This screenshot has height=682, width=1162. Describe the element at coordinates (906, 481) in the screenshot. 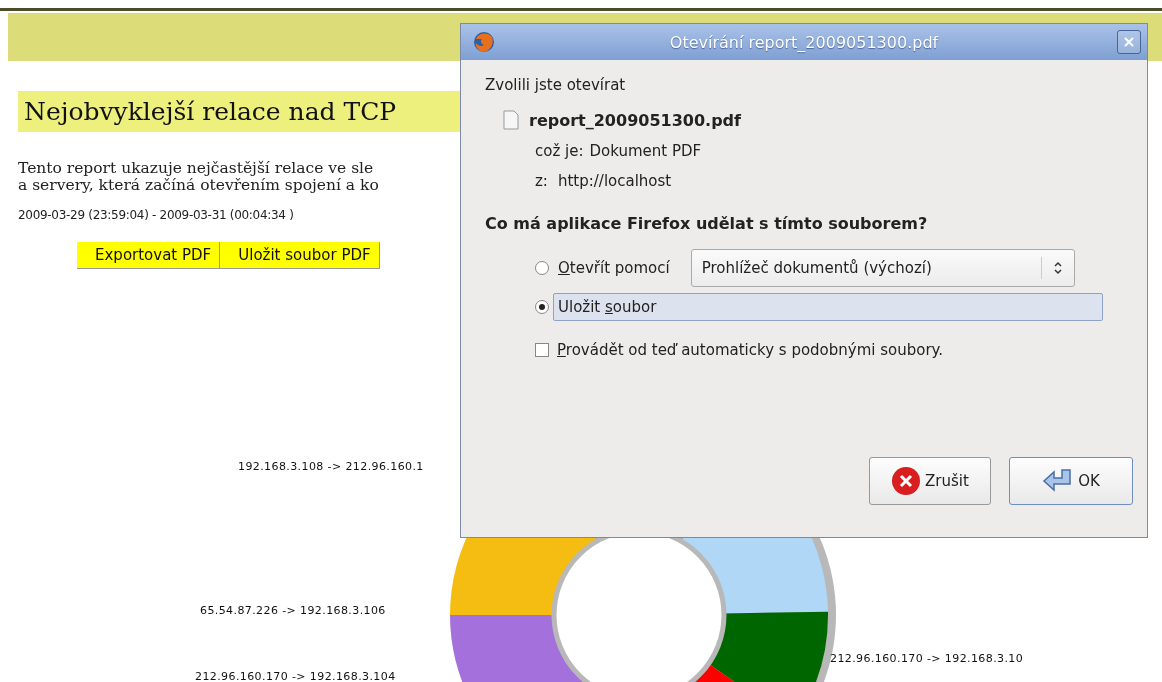

I see `cancel-icon` at that location.